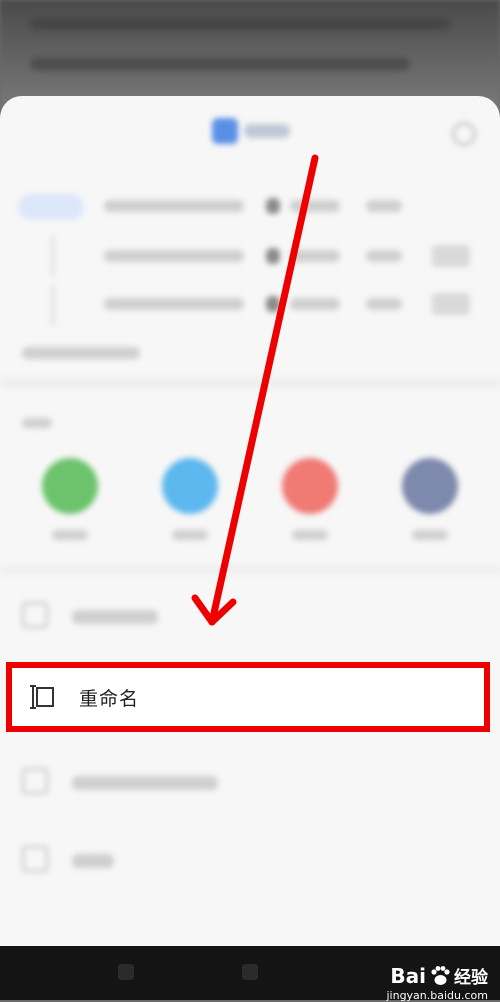 The height and width of the screenshot is (1002, 500). What do you see at coordinates (126, 972) in the screenshot?
I see `nav-back-icon` at bounding box center [126, 972].